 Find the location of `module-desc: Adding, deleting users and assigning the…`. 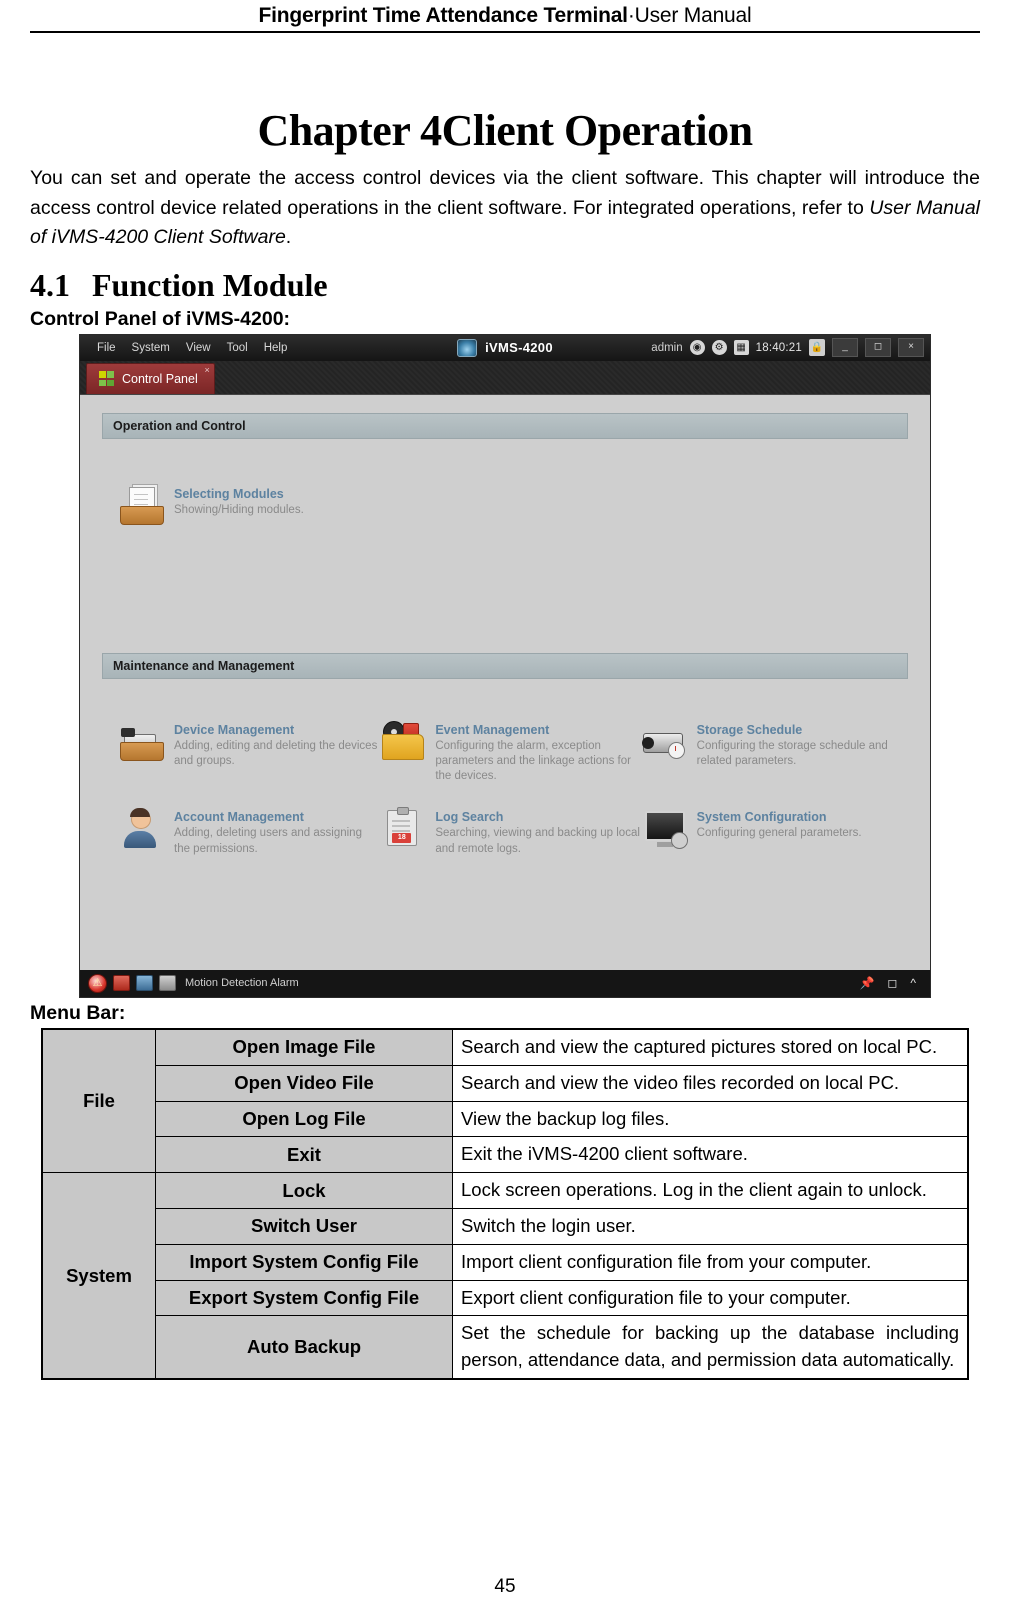

module-desc: Adding, deleting users and assigning the… is located at coordinates (268, 841).